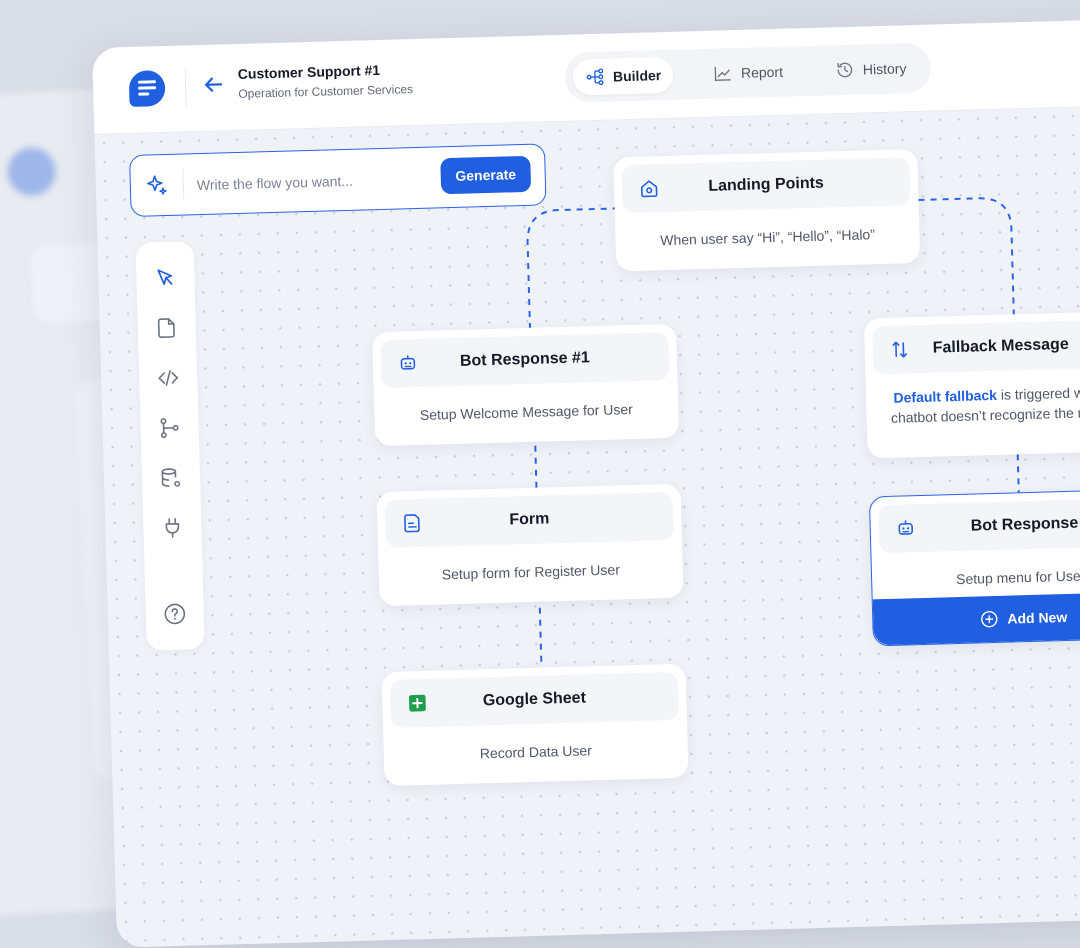 The image size is (1080, 948). Describe the element at coordinates (989, 619) in the screenshot. I see `plus-circle-icon` at that location.